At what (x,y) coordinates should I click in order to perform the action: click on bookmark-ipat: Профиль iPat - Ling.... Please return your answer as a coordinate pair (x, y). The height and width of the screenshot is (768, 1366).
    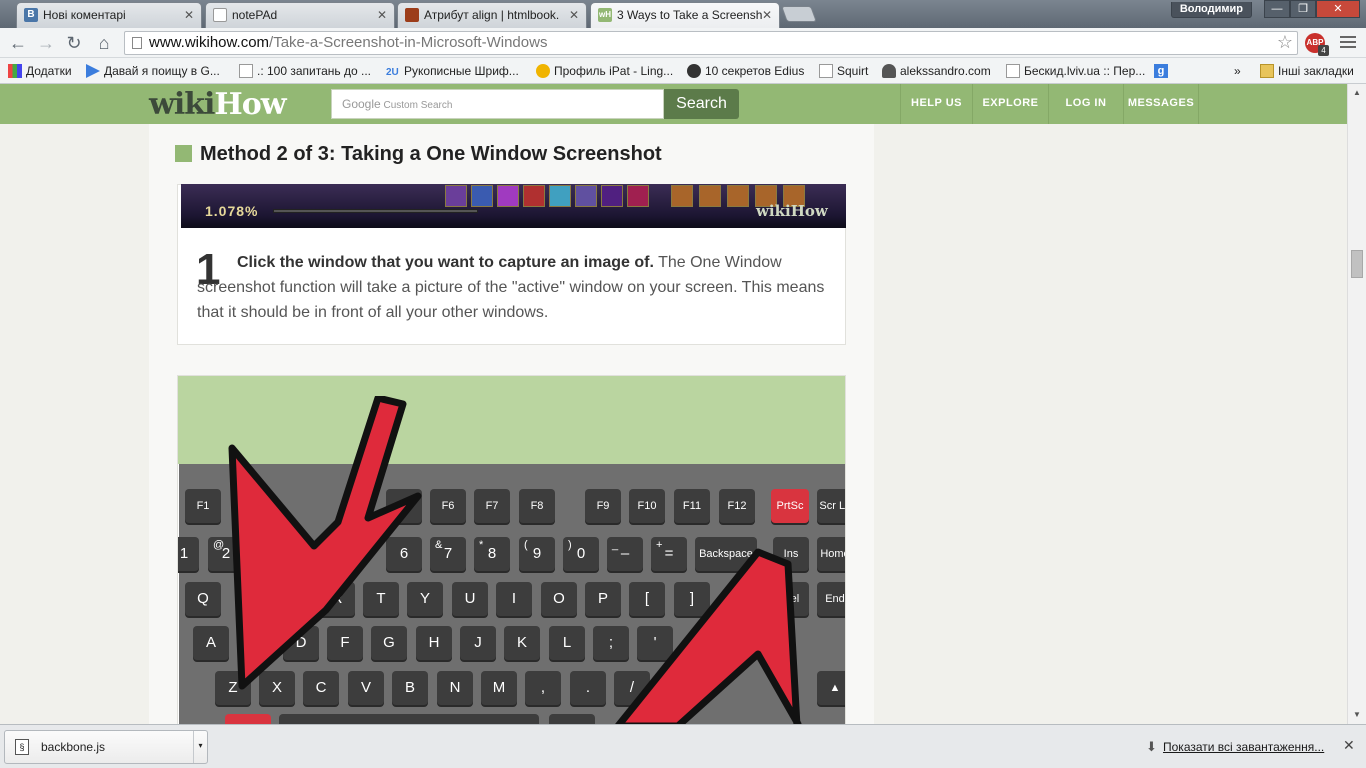
    Looking at the image, I should click on (603, 71).